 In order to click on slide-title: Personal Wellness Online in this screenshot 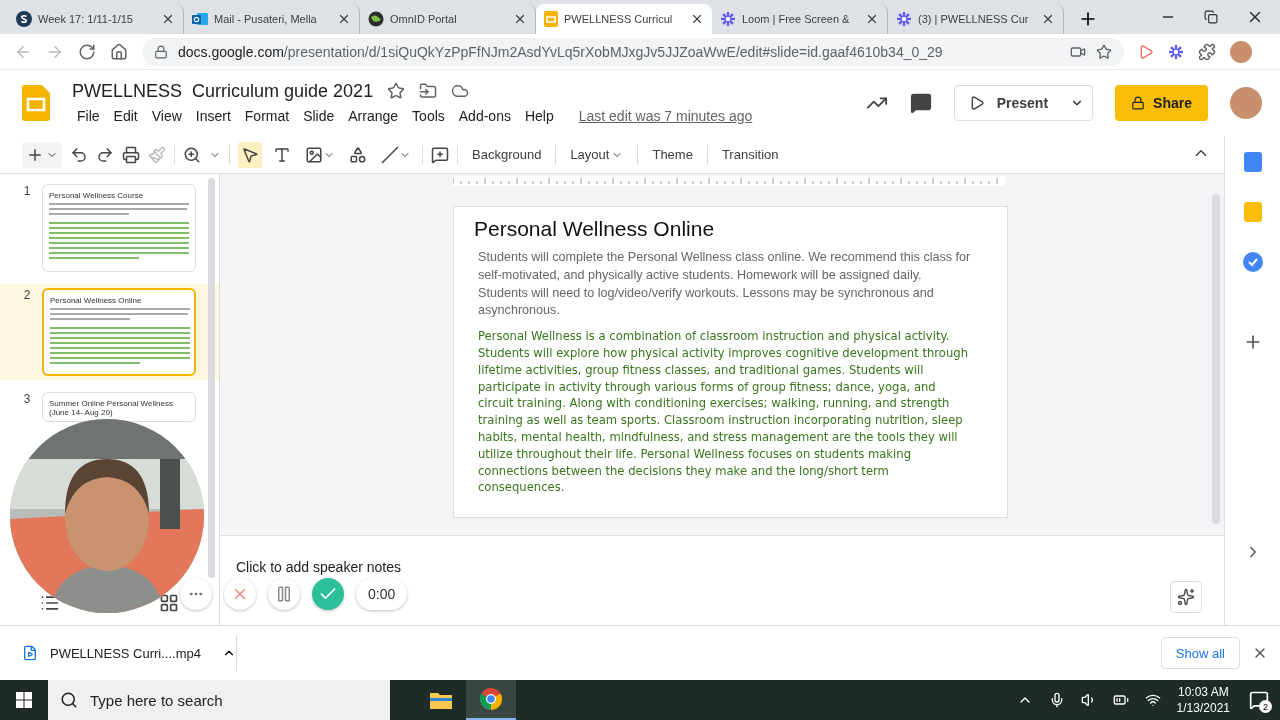, I will do `click(595, 229)`.